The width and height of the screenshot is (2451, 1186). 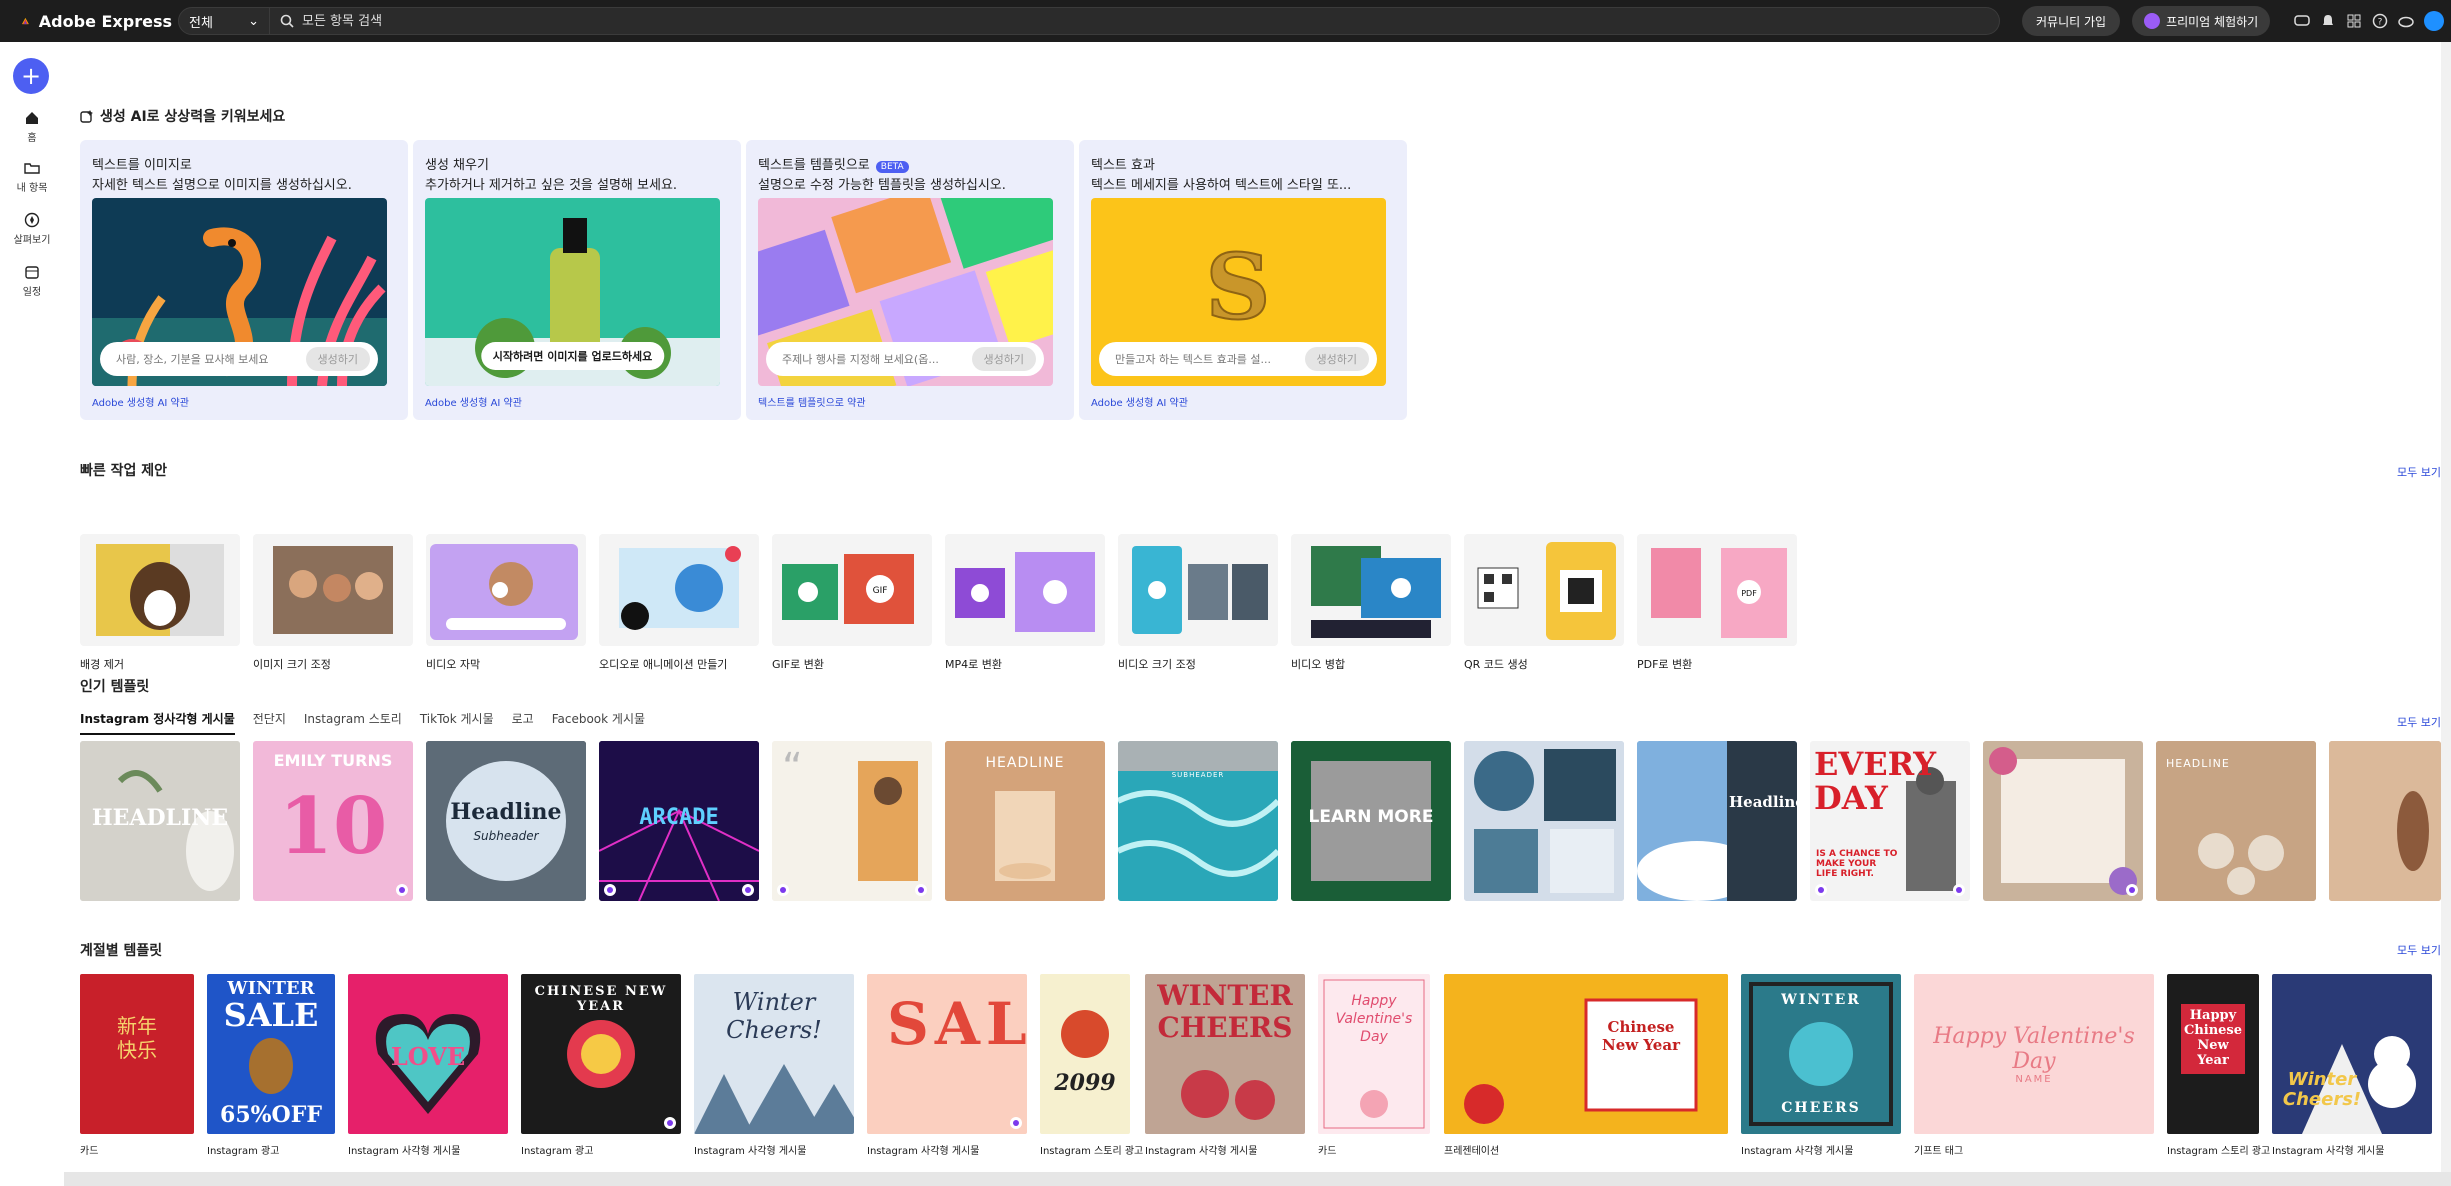 What do you see at coordinates (32, 272) in the screenshot?
I see `calendar-icon` at bounding box center [32, 272].